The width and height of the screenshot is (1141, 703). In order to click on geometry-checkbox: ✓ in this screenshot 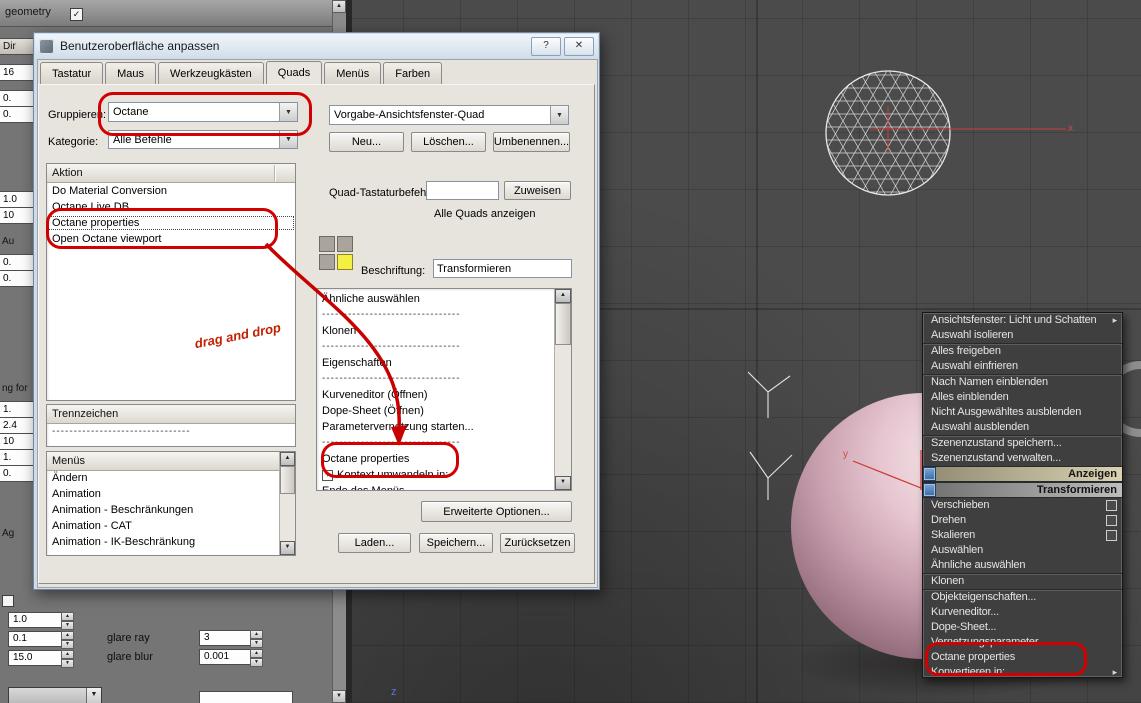, I will do `click(76, 14)`.